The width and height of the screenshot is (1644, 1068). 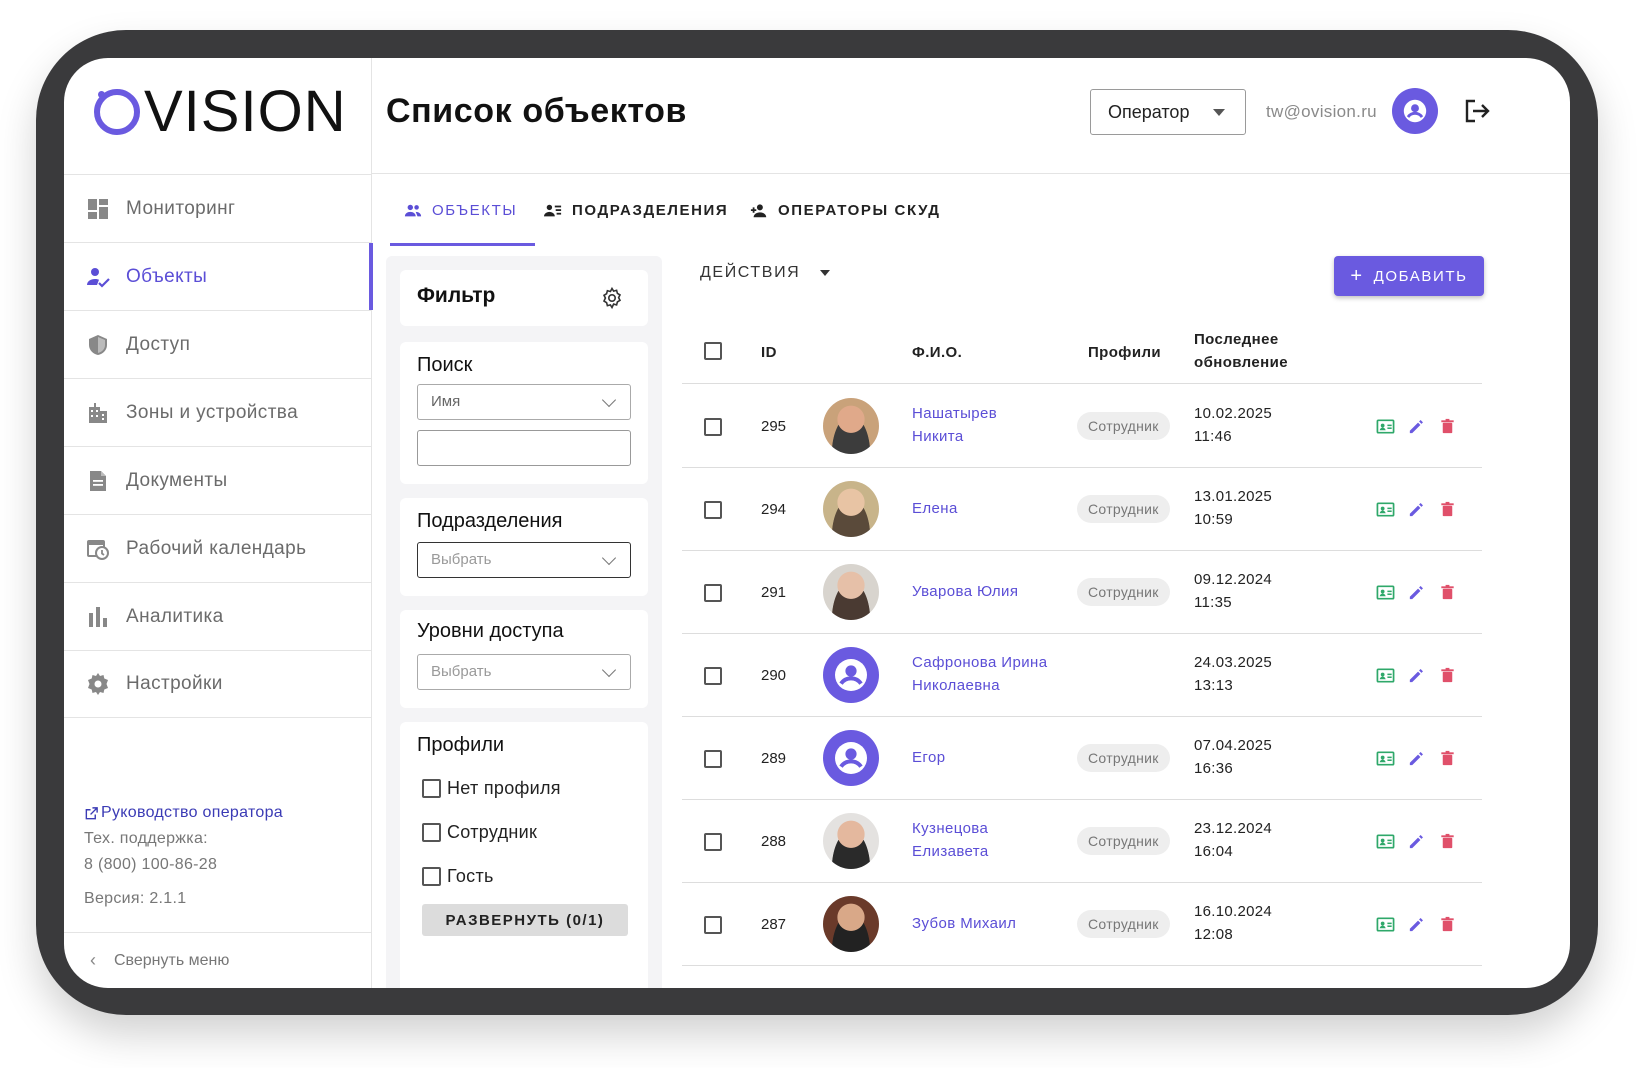 What do you see at coordinates (218, 616) in the screenshot?
I see `sidebar-item-6: Аналитика` at bounding box center [218, 616].